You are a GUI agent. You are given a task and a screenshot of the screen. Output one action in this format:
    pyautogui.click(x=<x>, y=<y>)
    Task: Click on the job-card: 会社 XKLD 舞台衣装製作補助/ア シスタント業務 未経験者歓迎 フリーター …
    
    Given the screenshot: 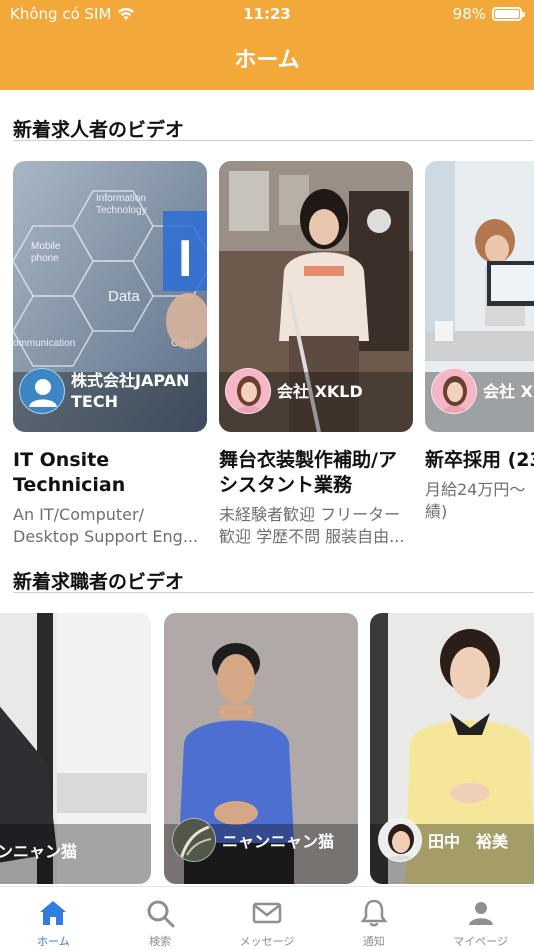 What is the action you would take?
    pyautogui.click(x=316, y=354)
    